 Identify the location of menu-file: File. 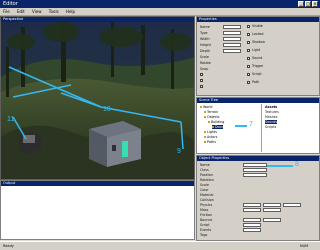
(6, 11).